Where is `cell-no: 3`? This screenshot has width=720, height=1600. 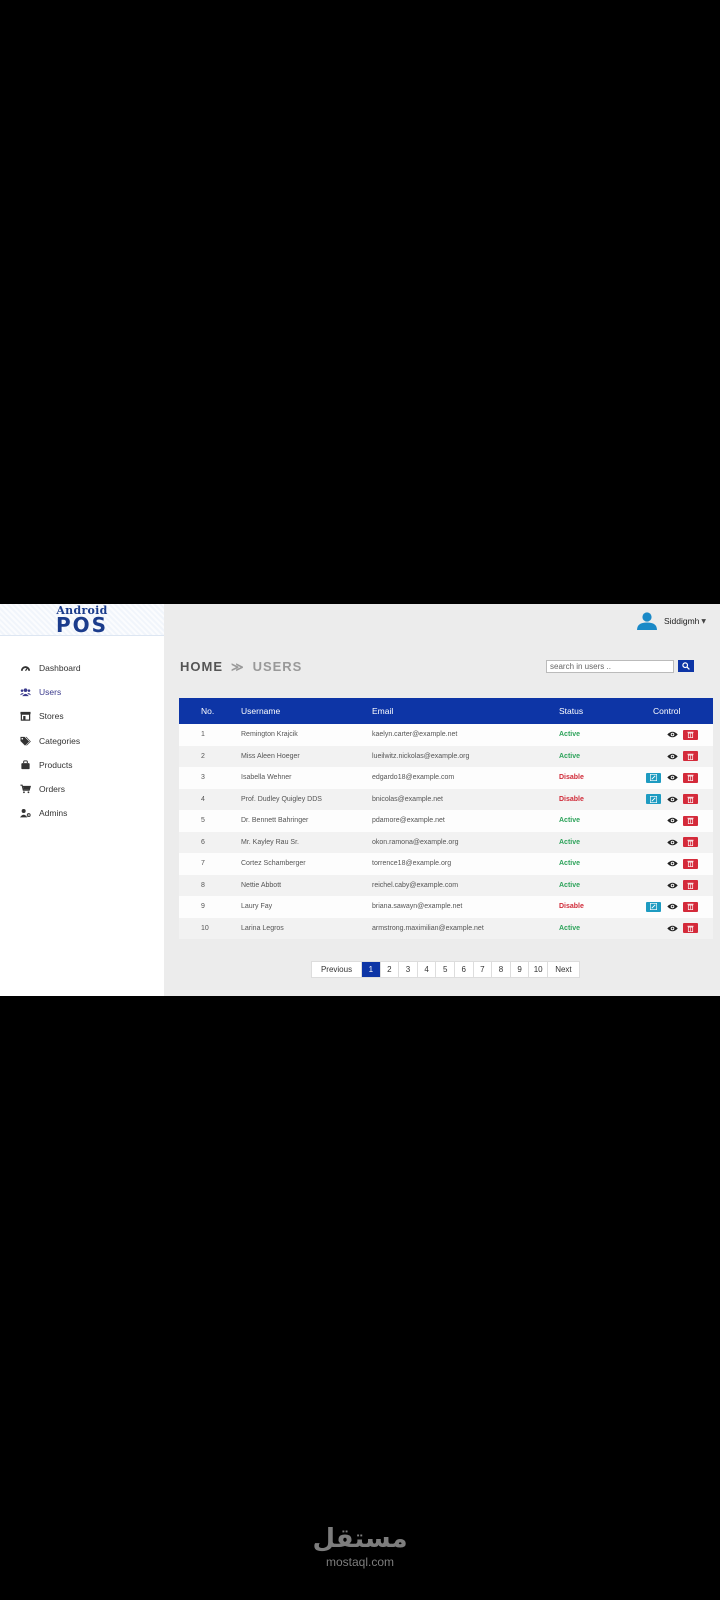 cell-no: 3 is located at coordinates (203, 778).